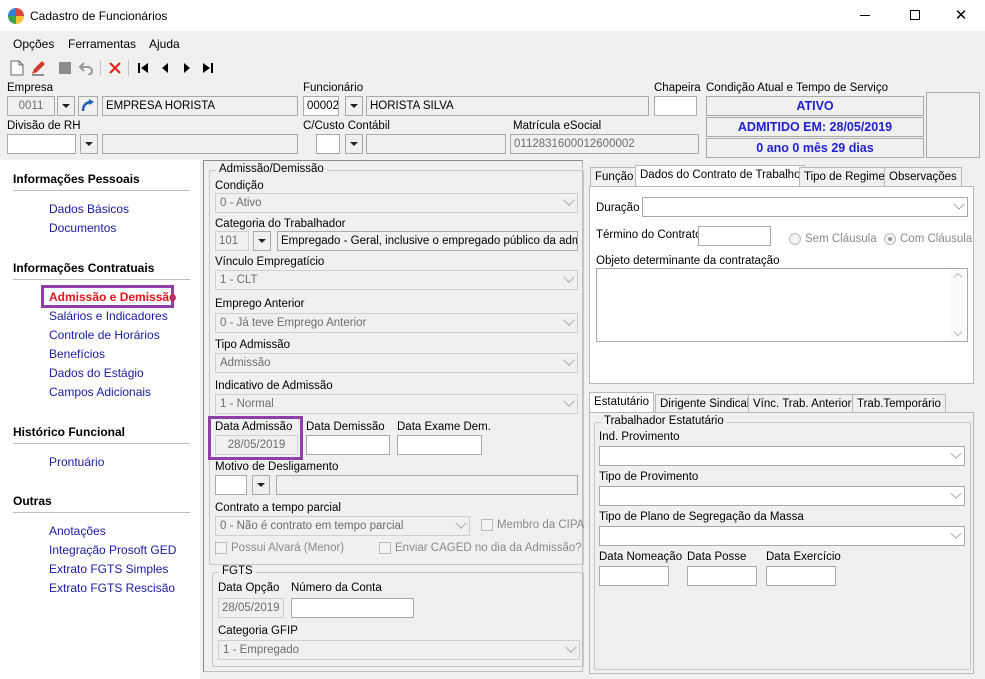 Image resolution: width=985 pixels, height=679 pixels. I want to click on tempo-servico-badge: 0 ano 0 mês 29 dias, so click(815, 148).